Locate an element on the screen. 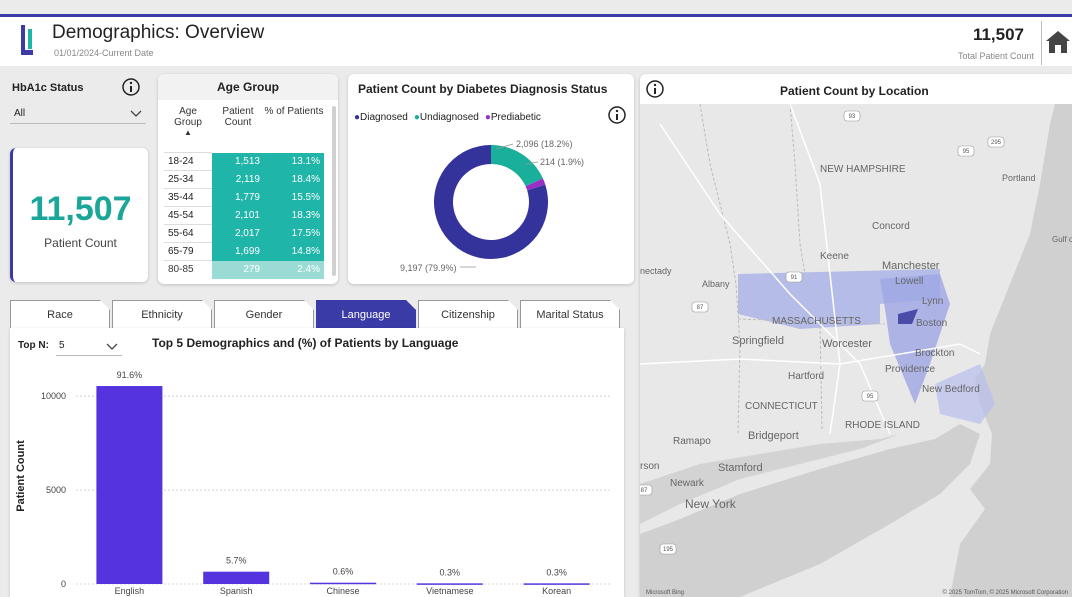 The image size is (1072, 597). table-row: 55-64 2,017 17.5% is located at coordinates (244, 233).